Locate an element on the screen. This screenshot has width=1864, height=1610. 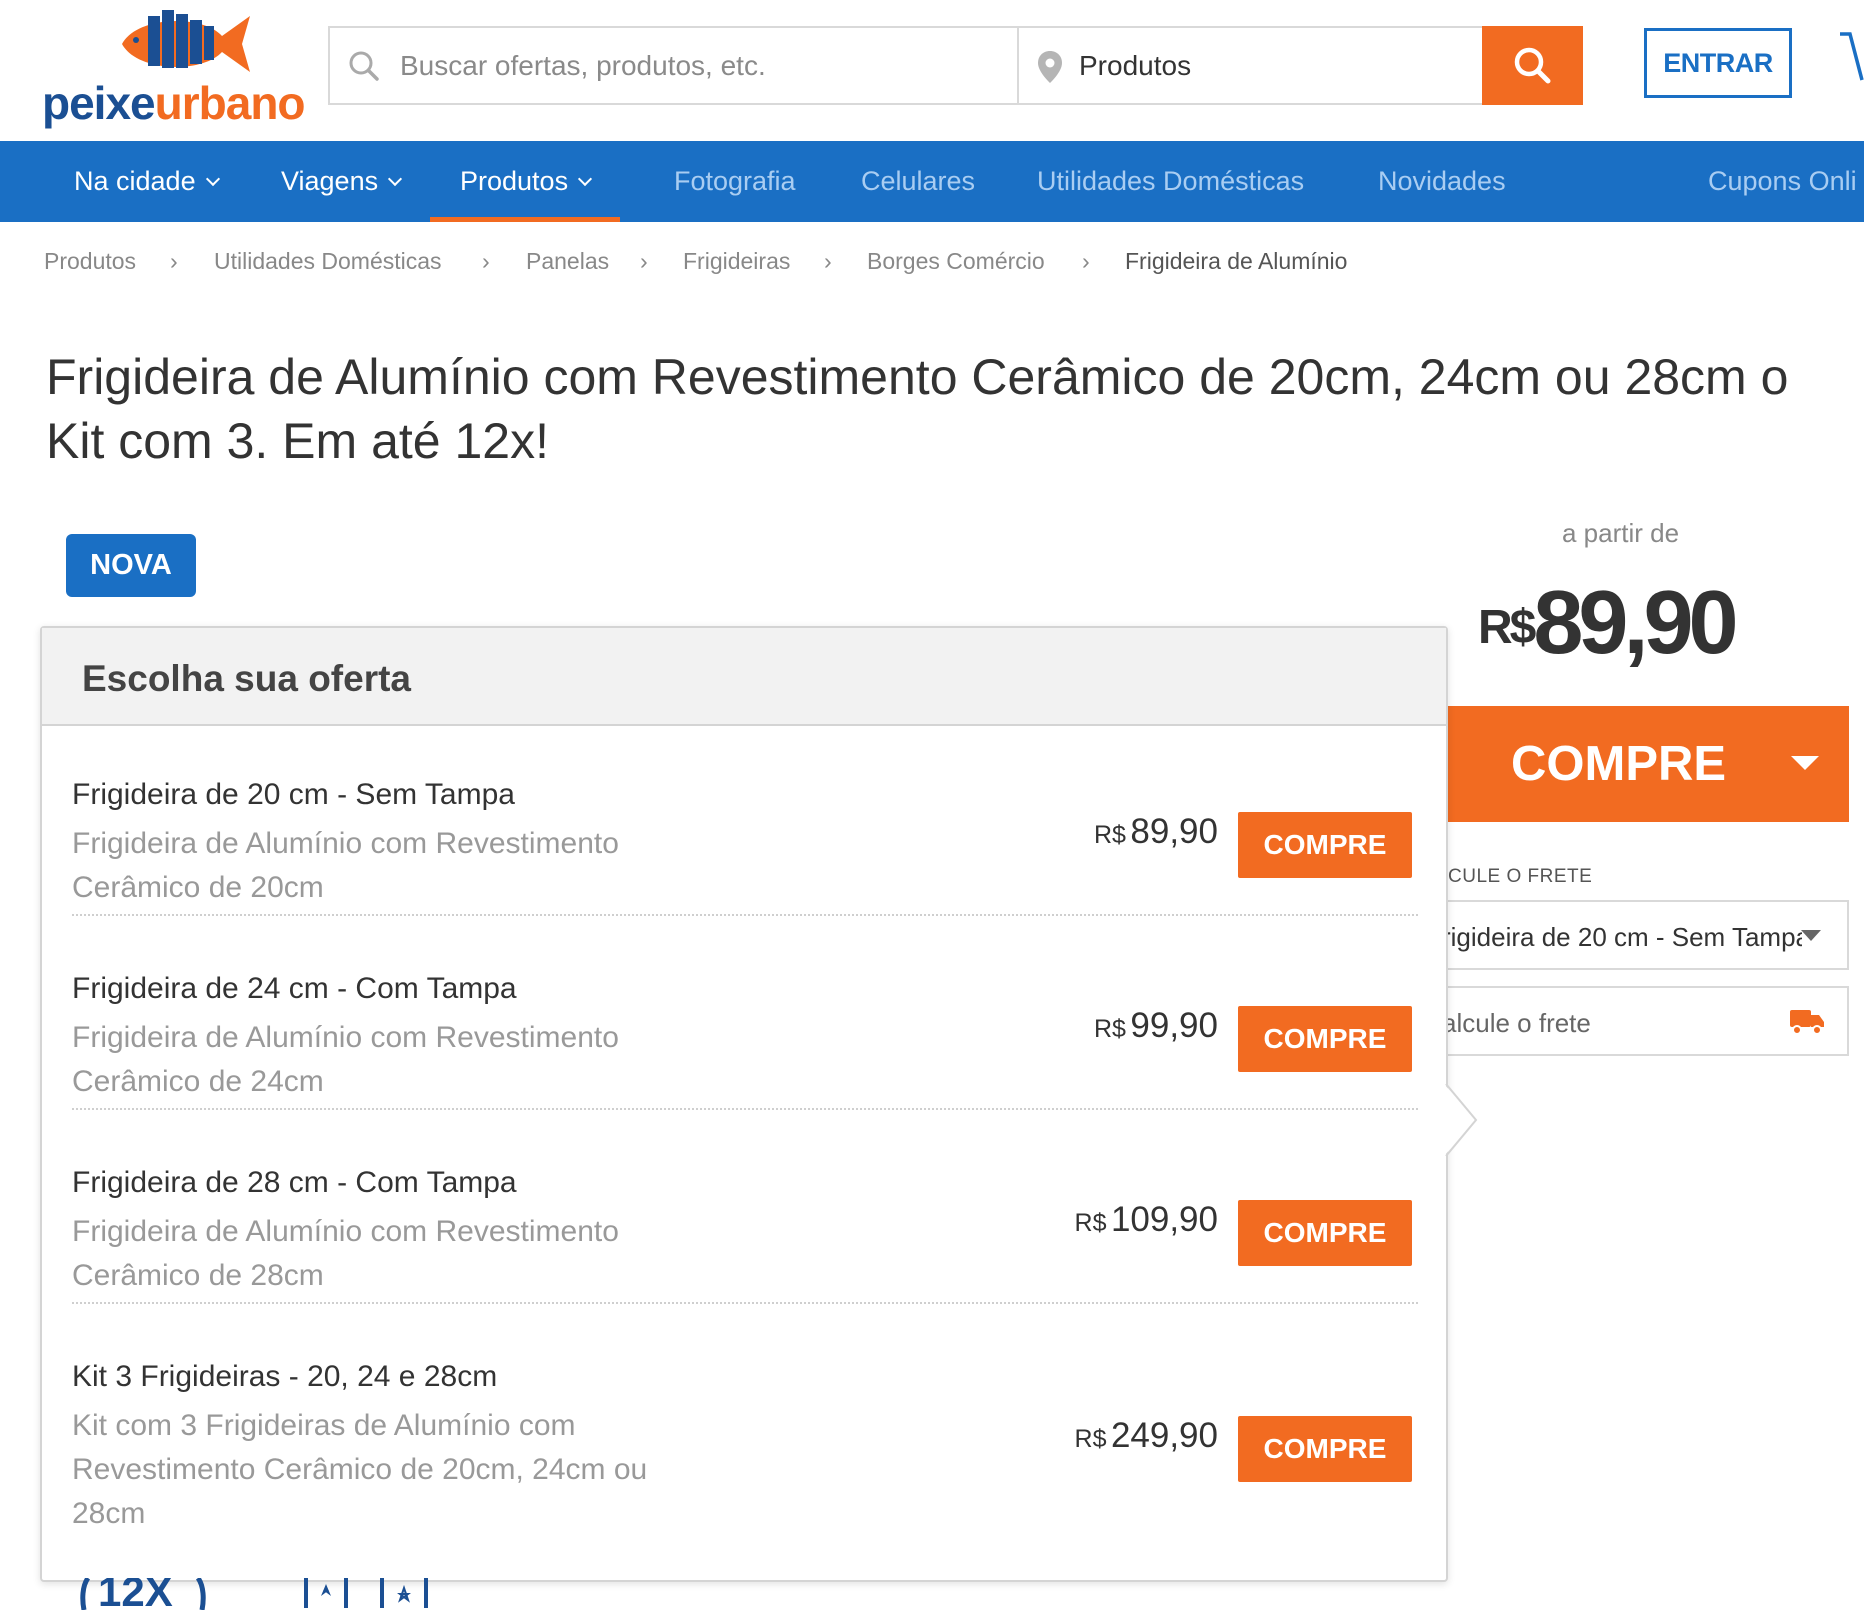
nav-item-celulares: Celulares is located at coordinates (918, 181).